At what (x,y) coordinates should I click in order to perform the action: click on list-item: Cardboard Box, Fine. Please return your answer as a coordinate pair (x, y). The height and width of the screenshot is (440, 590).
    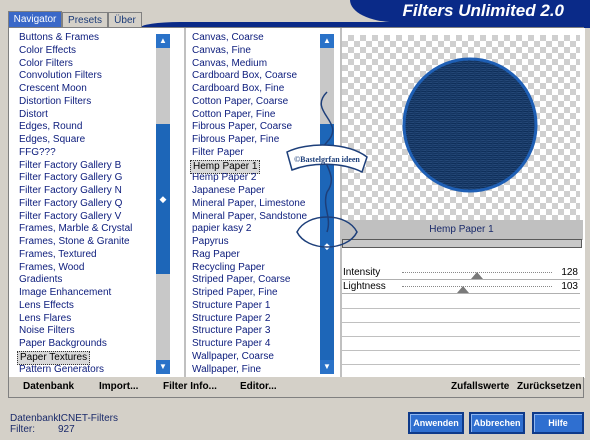
    Looking at the image, I should click on (238, 89).